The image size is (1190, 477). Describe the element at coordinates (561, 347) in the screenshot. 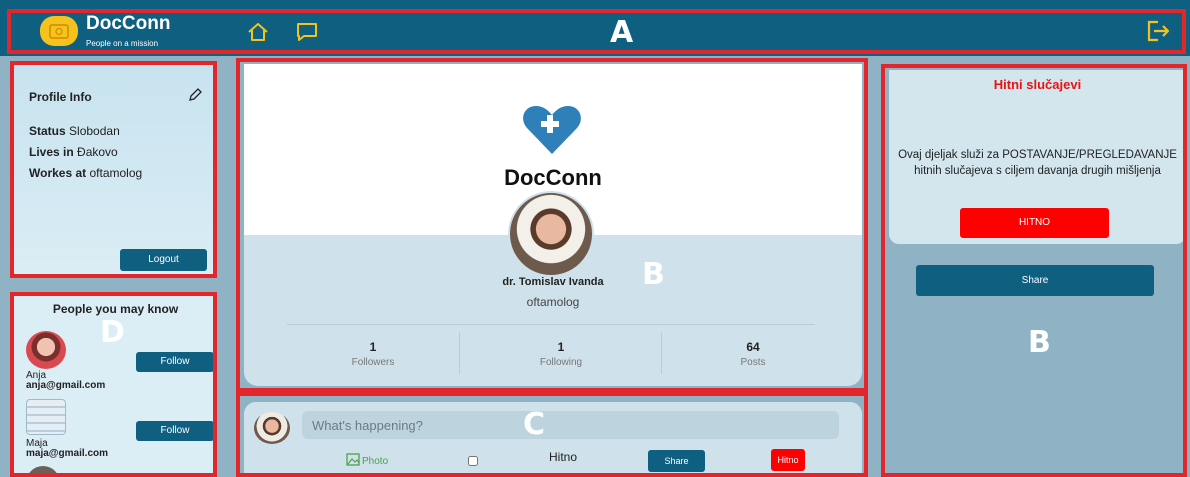

I see `following-count: 1` at that location.